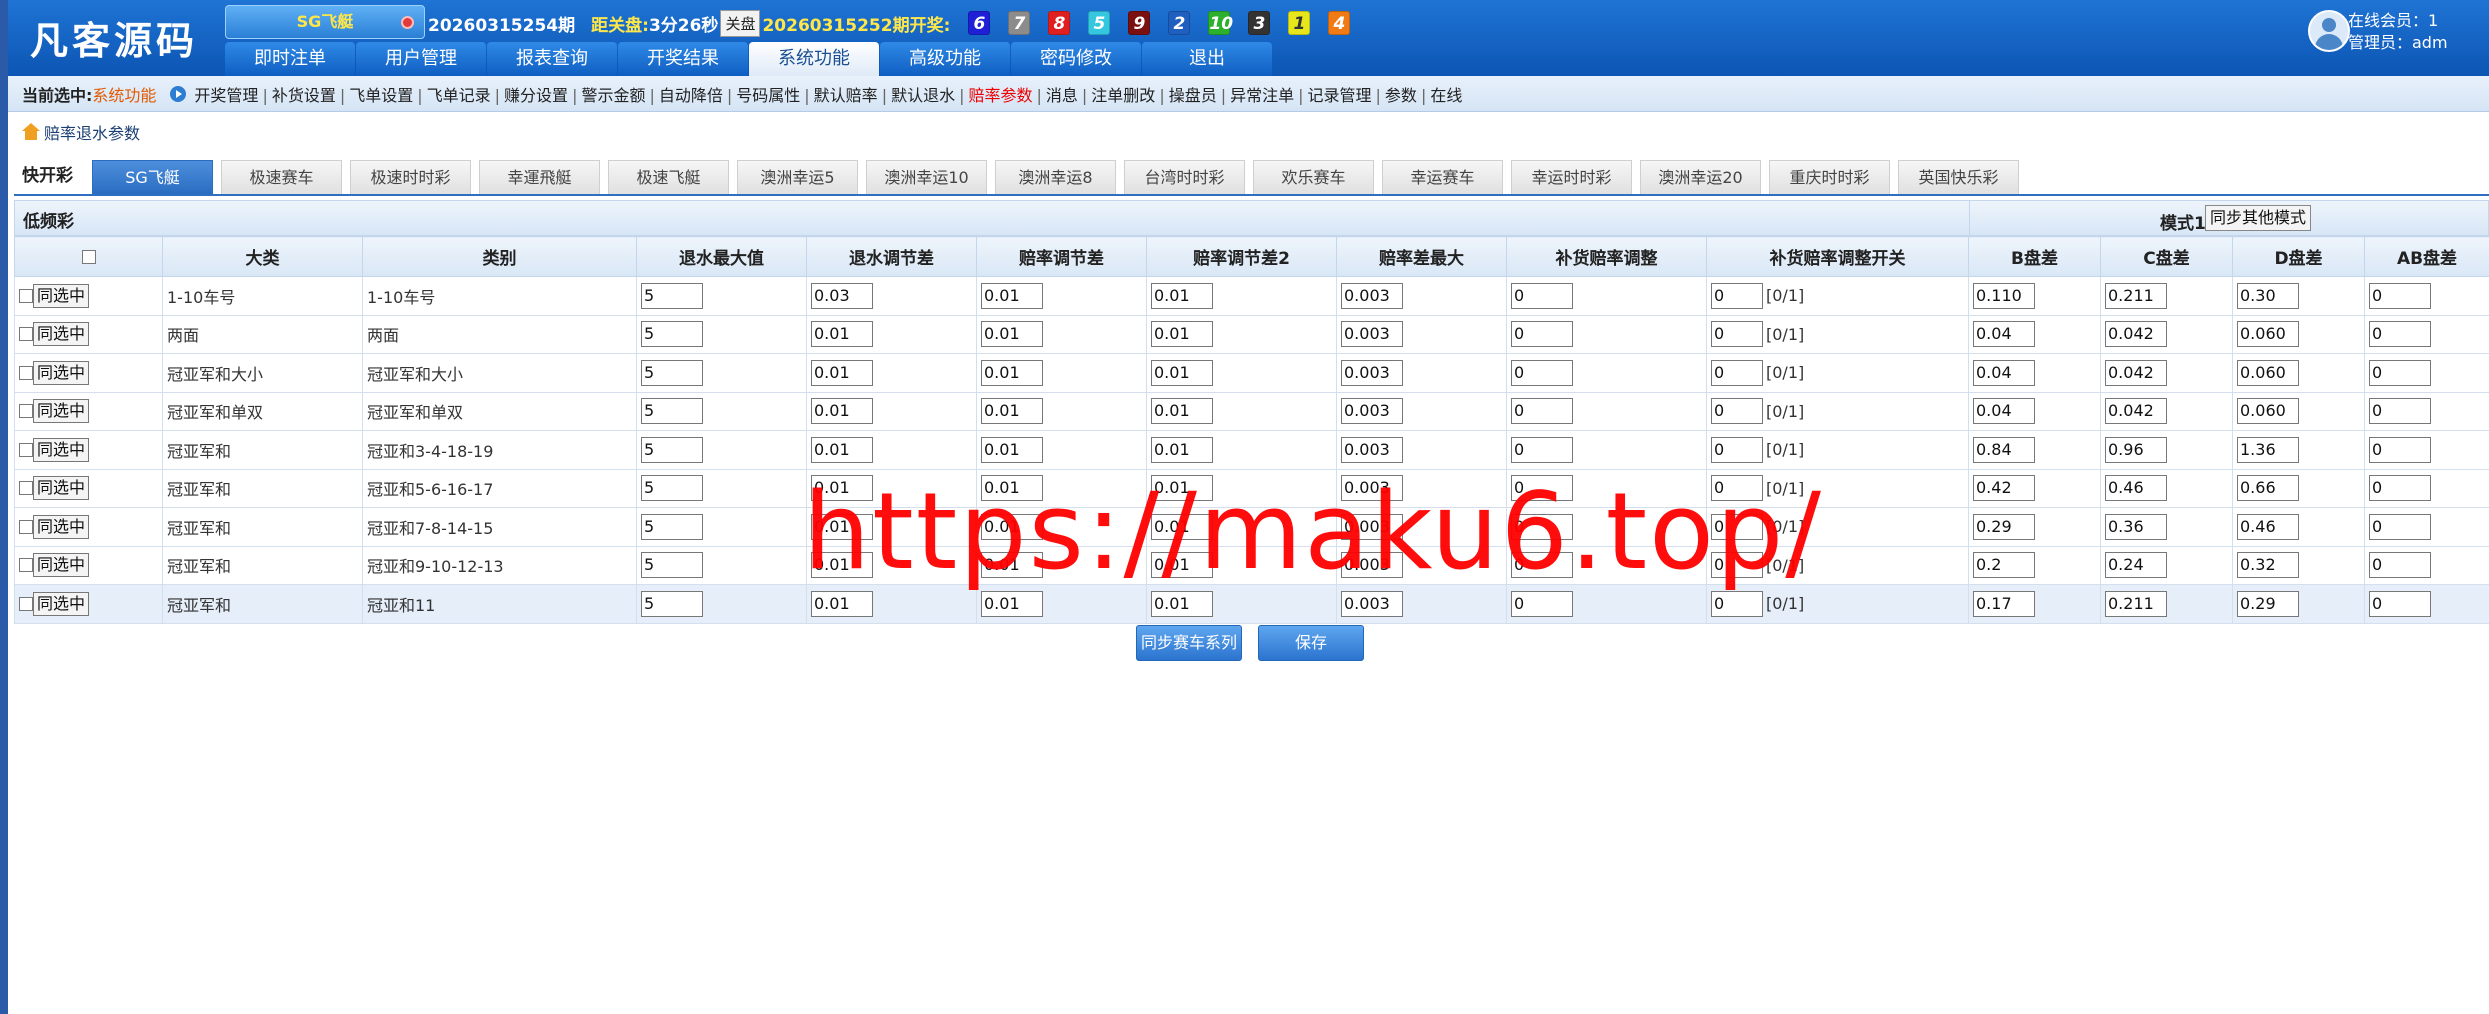  What do you see at coordinates (539, 177) in the screenshot?
I see `game-tab: 幸運飛艇` at bounding box center [539, 177].